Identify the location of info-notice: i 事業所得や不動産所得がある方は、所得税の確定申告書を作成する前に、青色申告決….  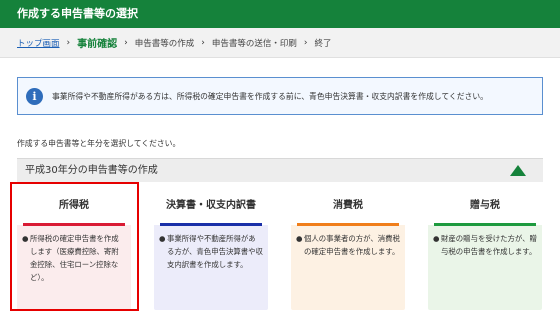
(280, 96).